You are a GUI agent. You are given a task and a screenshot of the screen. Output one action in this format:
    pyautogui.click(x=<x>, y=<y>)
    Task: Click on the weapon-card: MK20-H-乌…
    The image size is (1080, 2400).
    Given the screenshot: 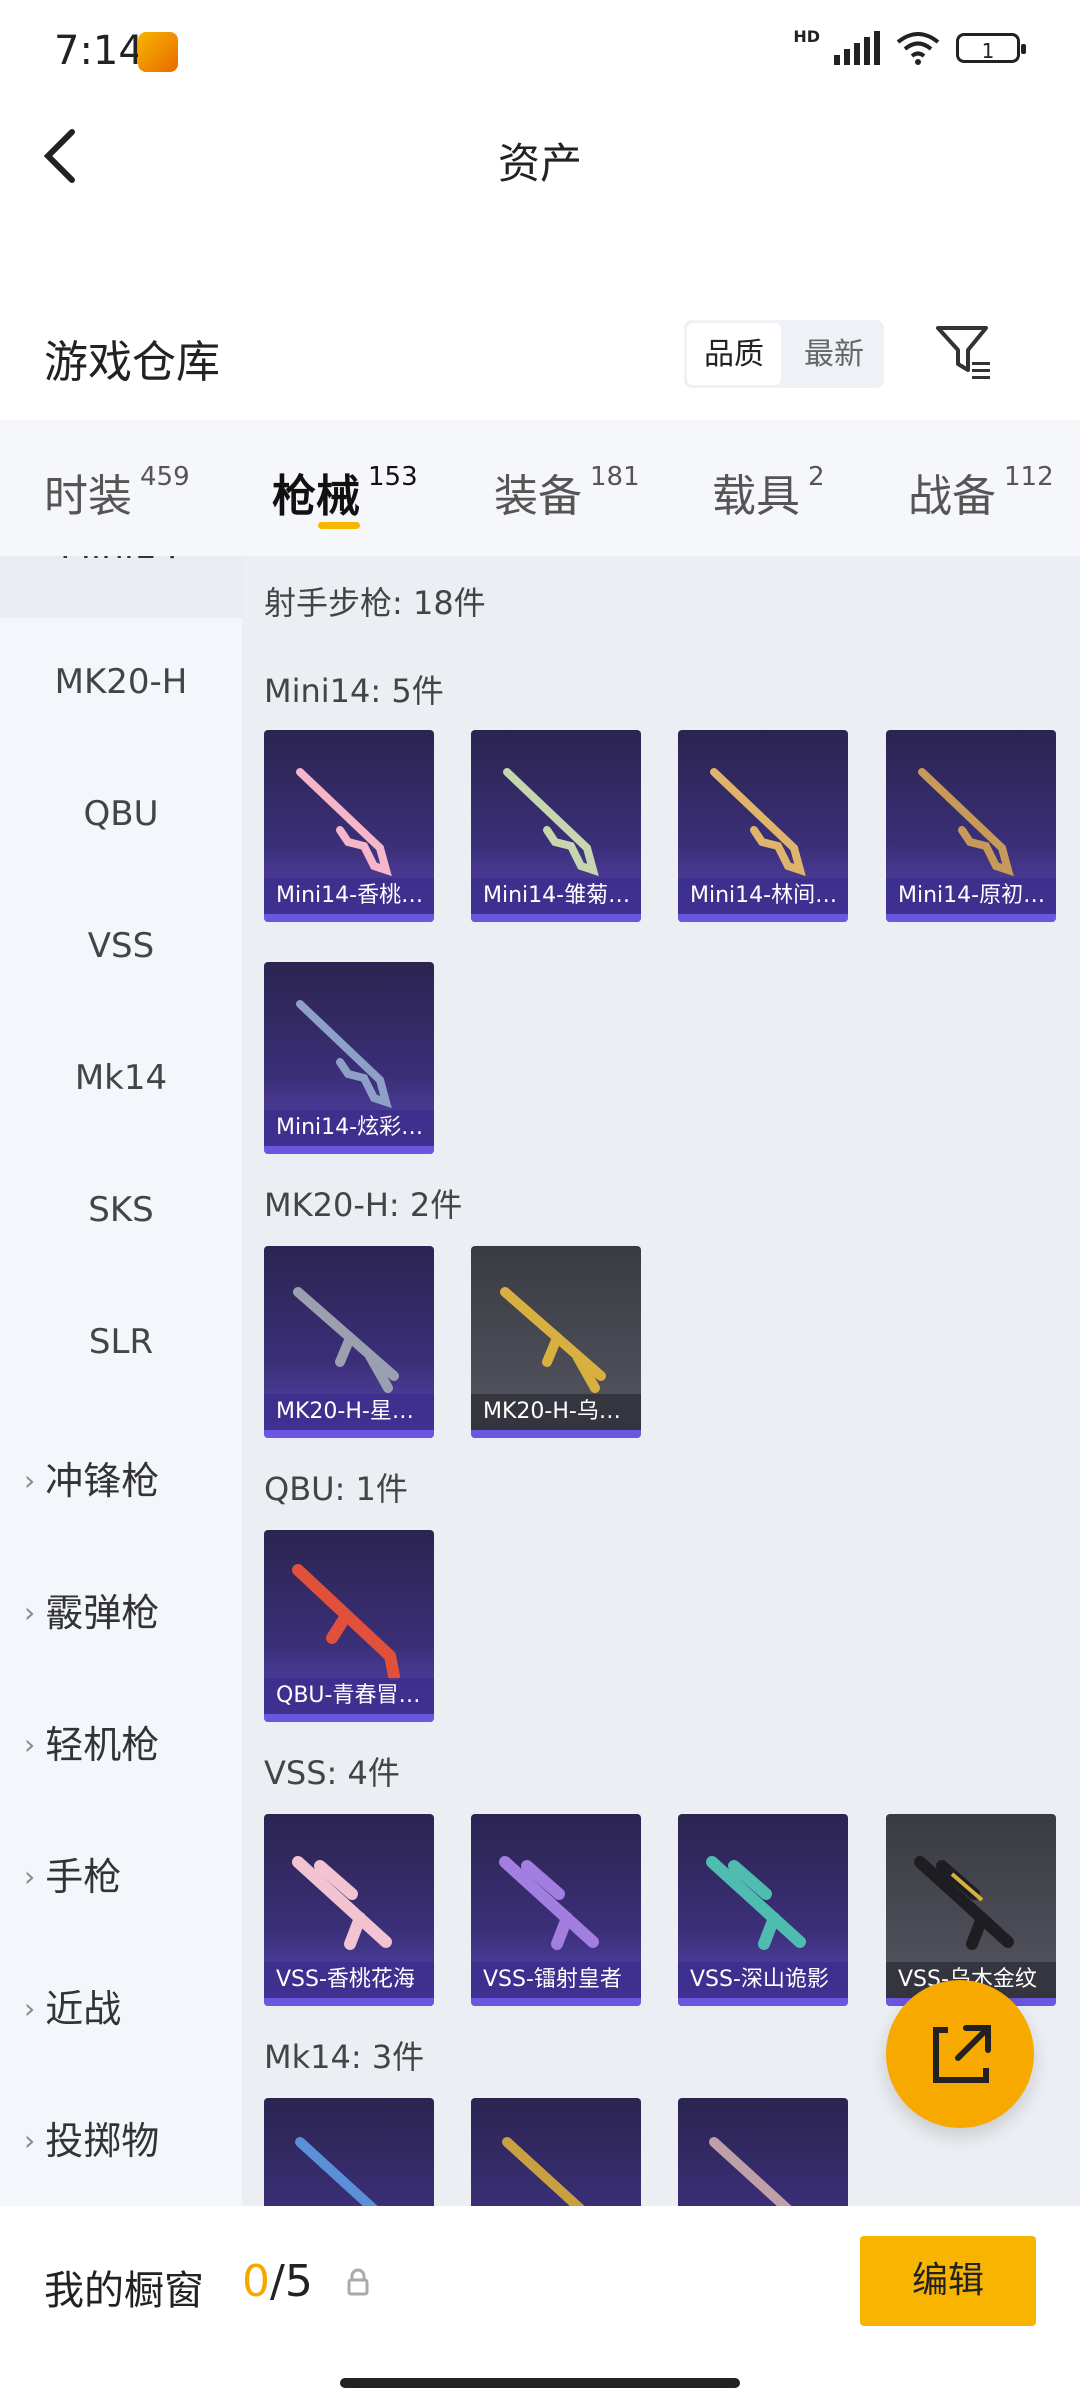 What is the action you would take?
    pyautogui.click(x=556, y=1342)
    